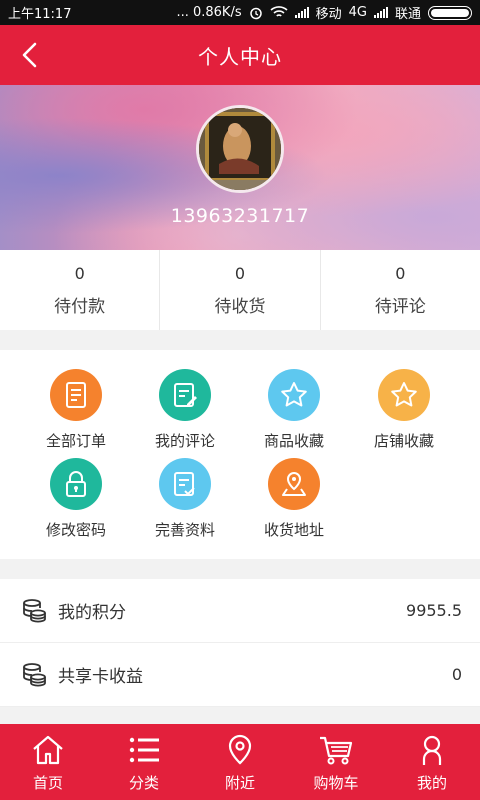 The height and width of the screenshot is (800, 480). I want to click on tab-mine: 我的, so click(432, 762).